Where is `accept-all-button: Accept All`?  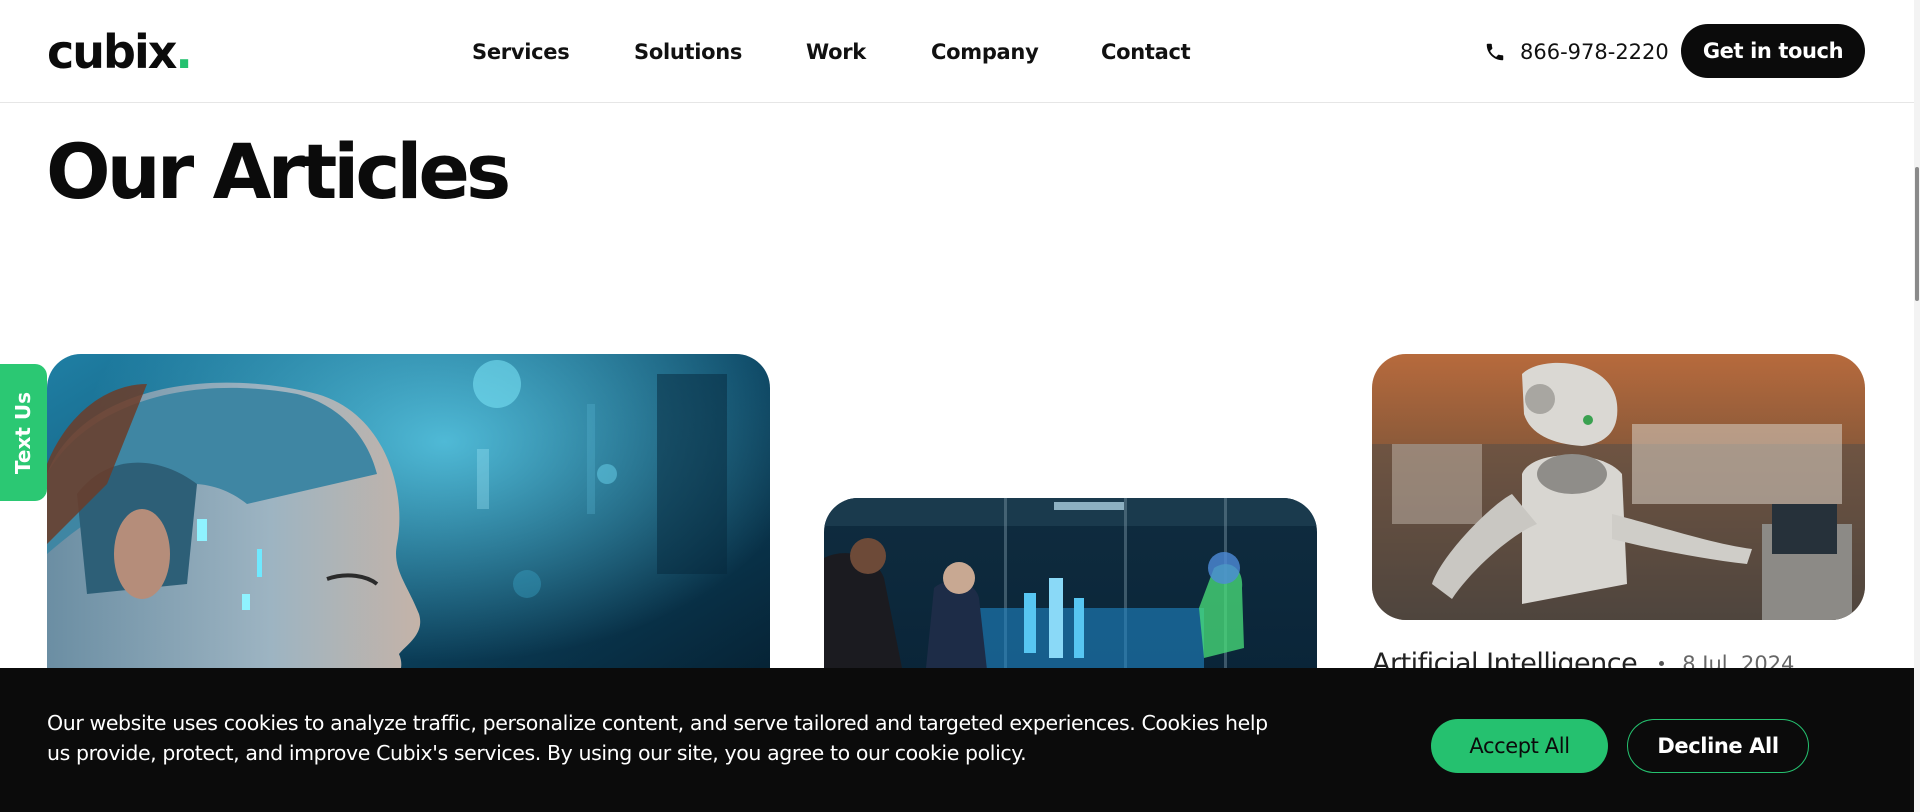
accept-all-button: Accept All is located at coordinates (1519, 746).